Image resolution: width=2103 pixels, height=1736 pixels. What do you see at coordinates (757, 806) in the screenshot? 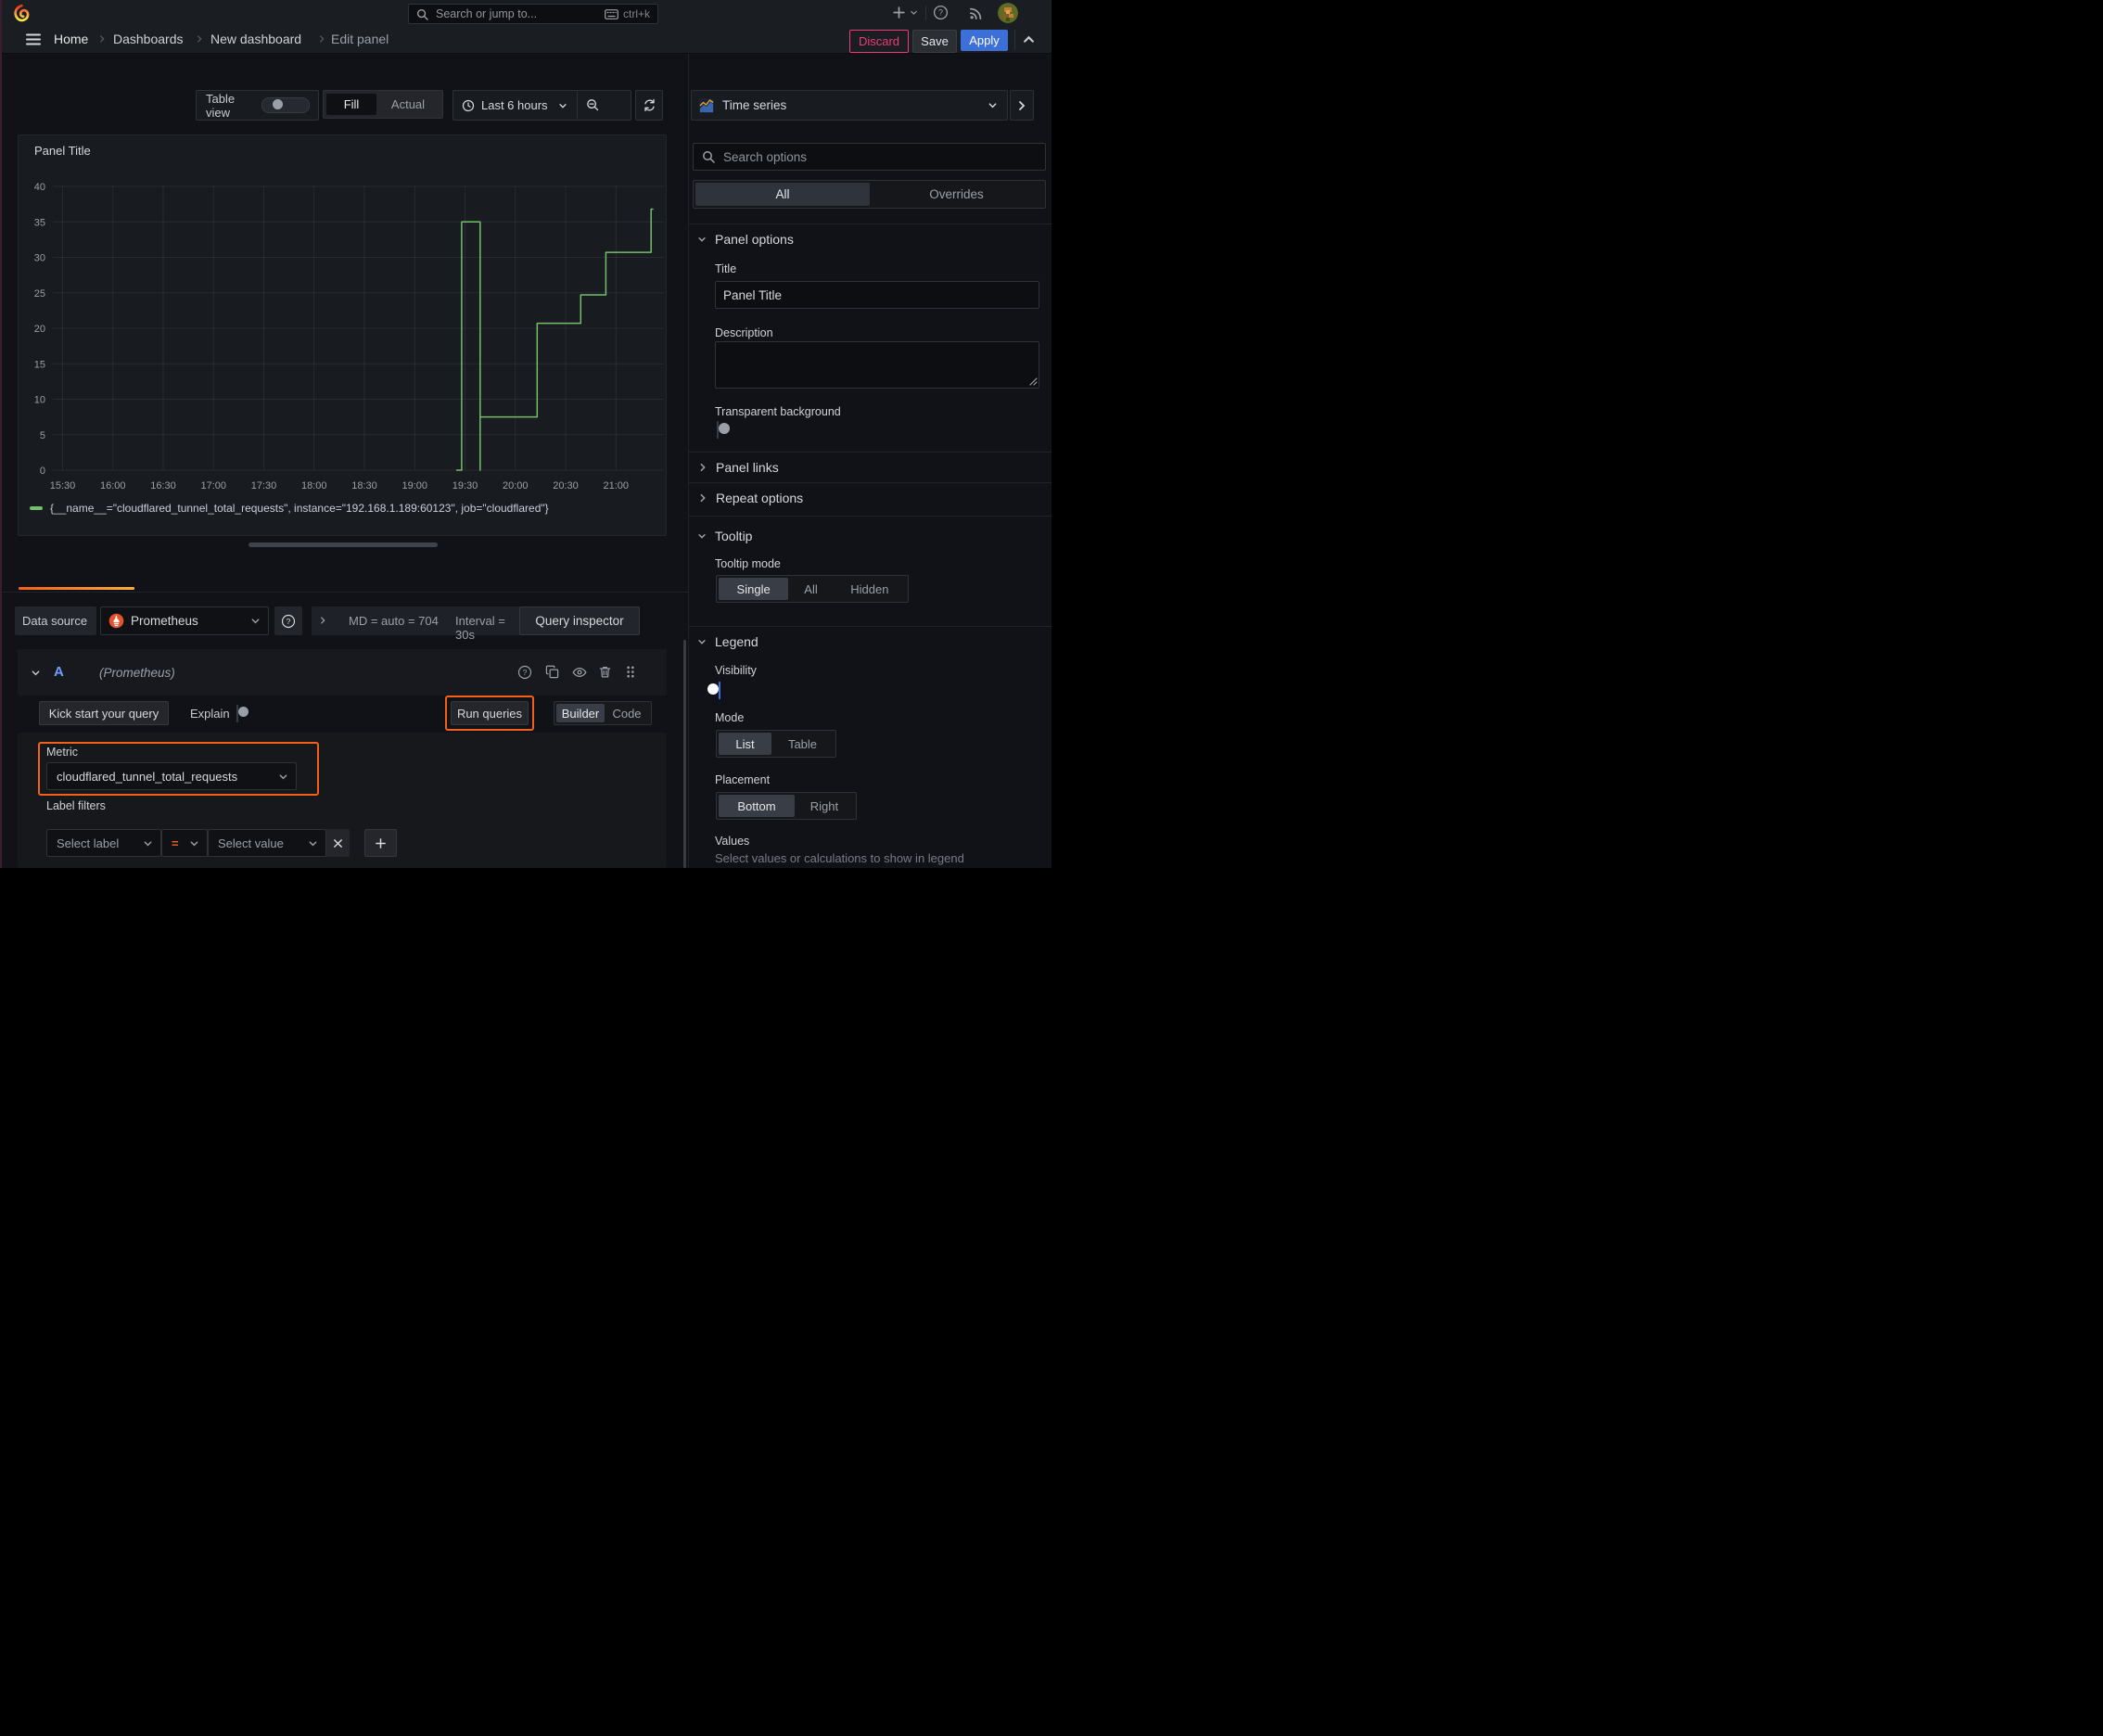
I see `placement-bottom-option: Bottom` at bounding box center [757, 806].